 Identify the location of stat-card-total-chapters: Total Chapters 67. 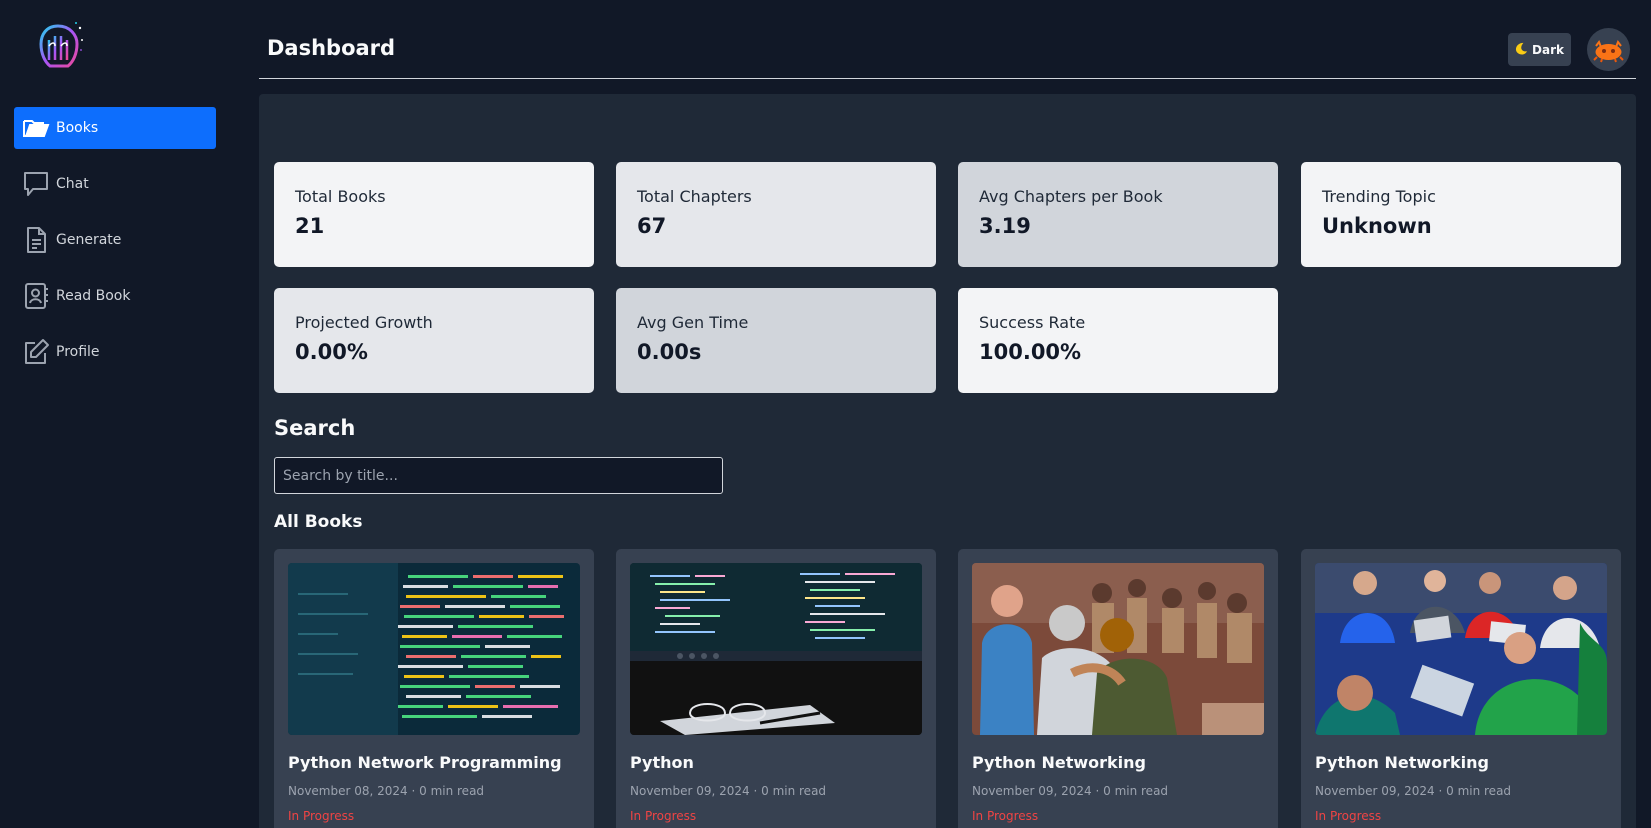
(776, 214).